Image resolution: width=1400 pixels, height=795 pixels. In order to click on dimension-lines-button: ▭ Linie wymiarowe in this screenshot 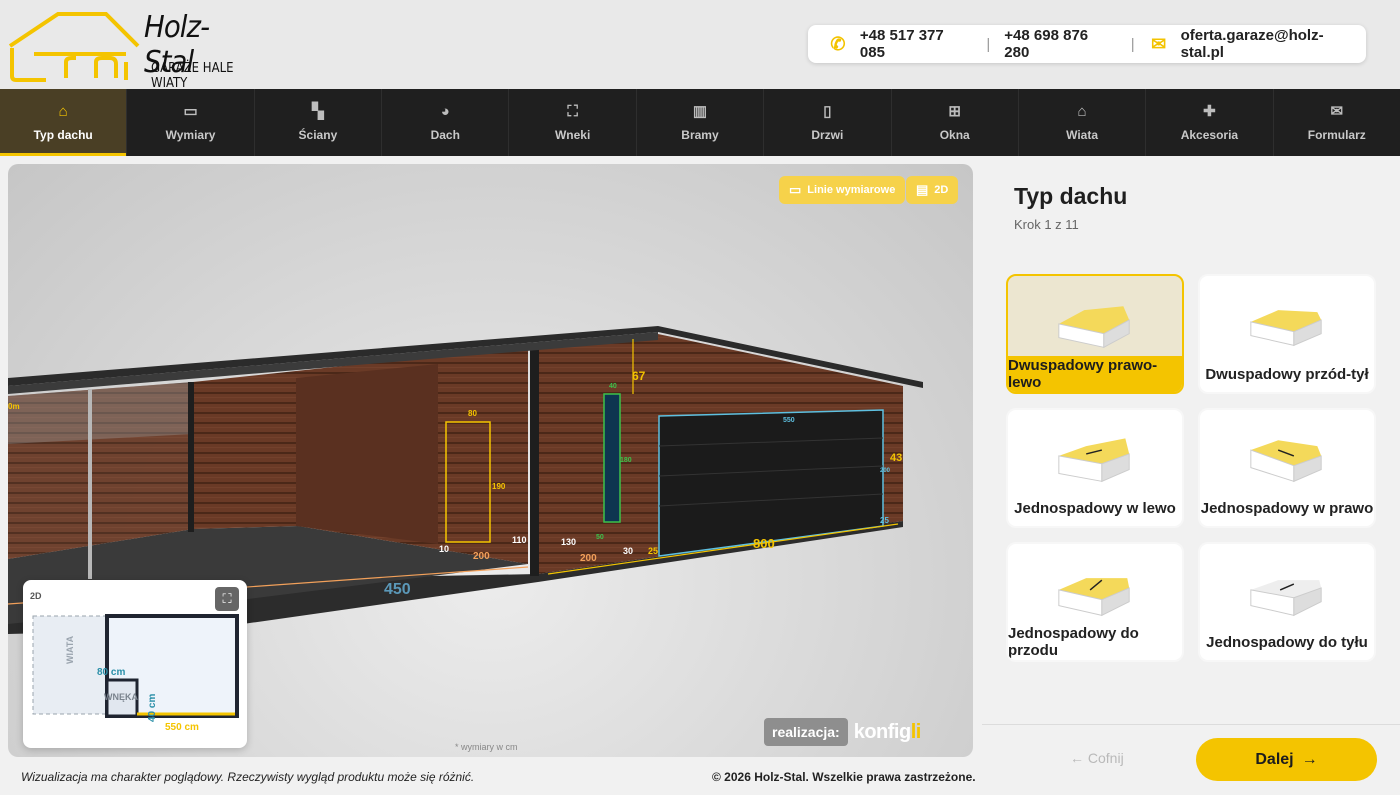, I will do `click(842, 190)`.